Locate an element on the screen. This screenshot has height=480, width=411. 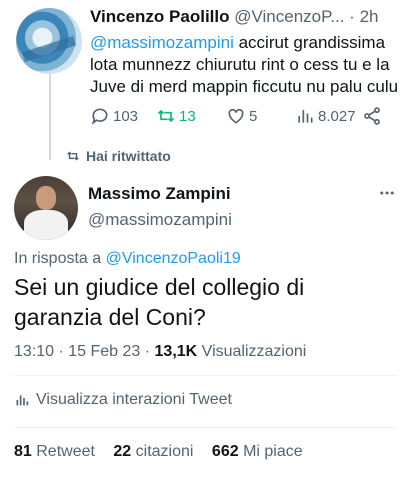
retweeted-label: Hai ritwittato is located at coordinates (128, 156).